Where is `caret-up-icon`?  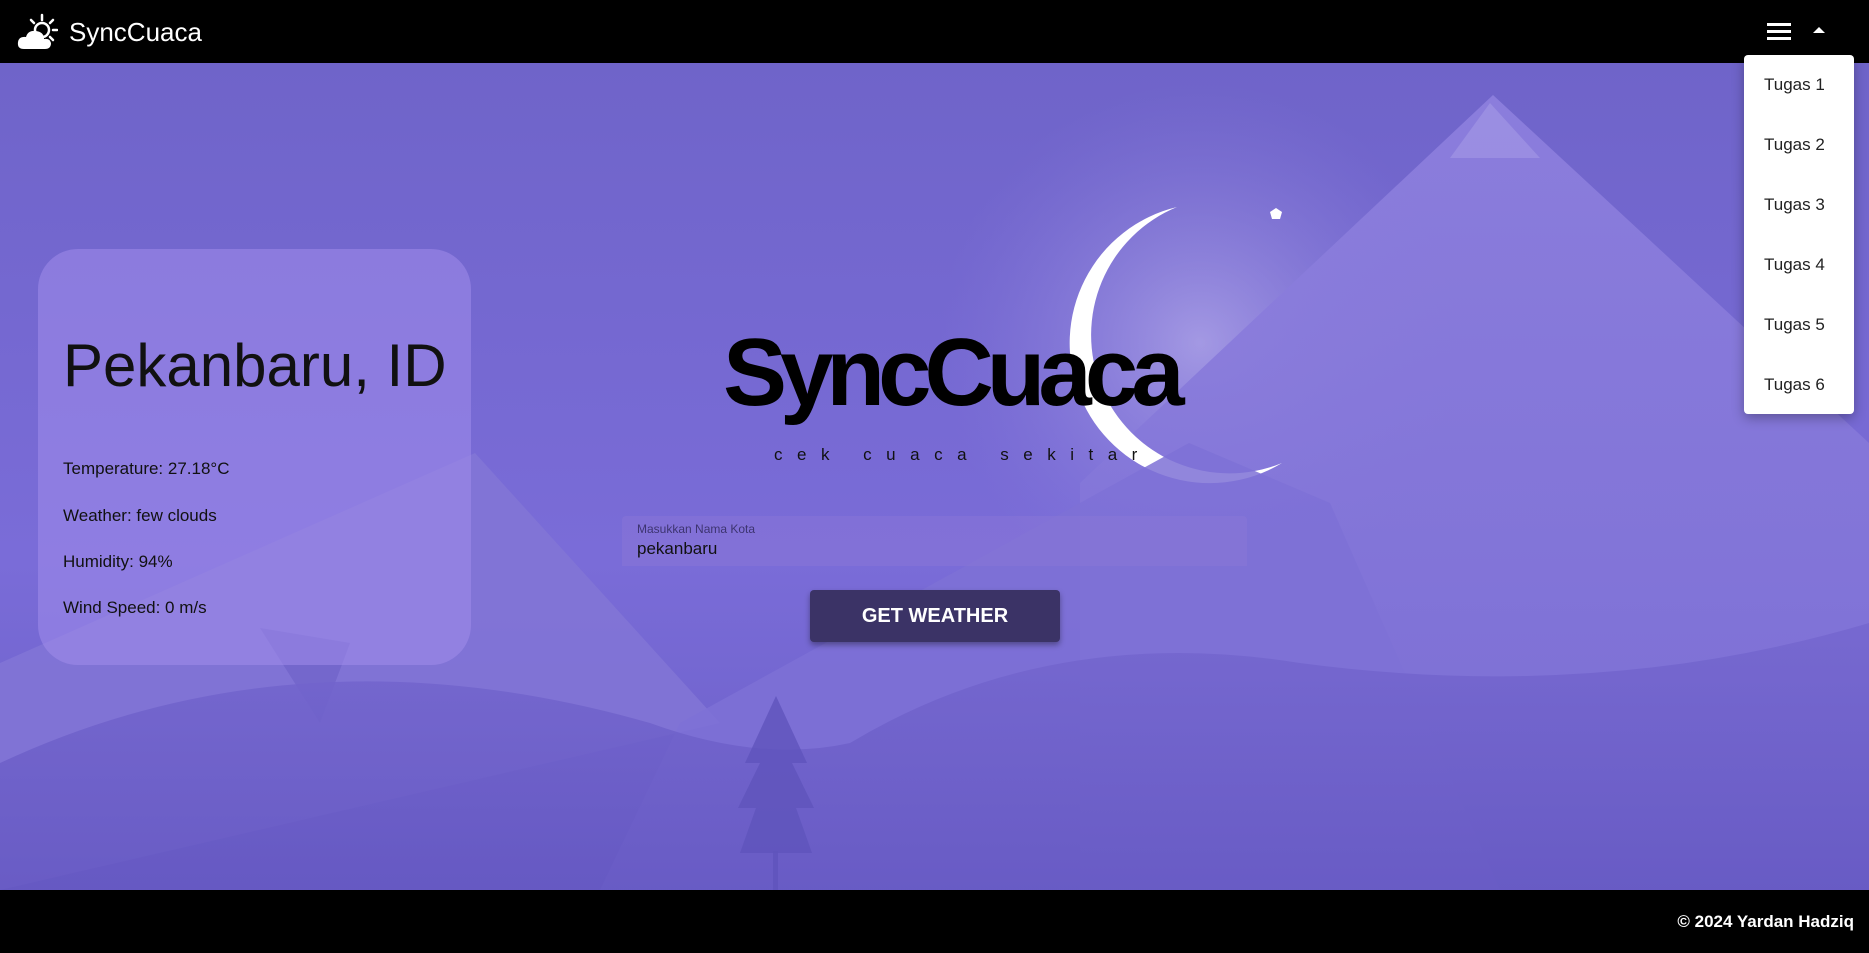 caret-up-icon is located at coordinates (1819, 30).